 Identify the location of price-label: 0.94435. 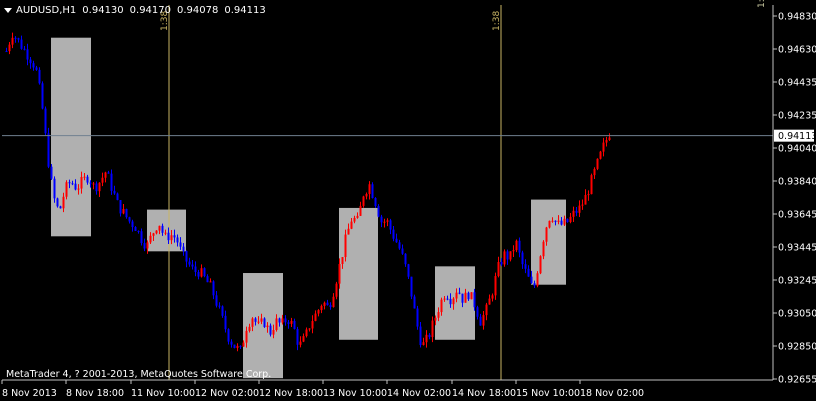
(797, 83).